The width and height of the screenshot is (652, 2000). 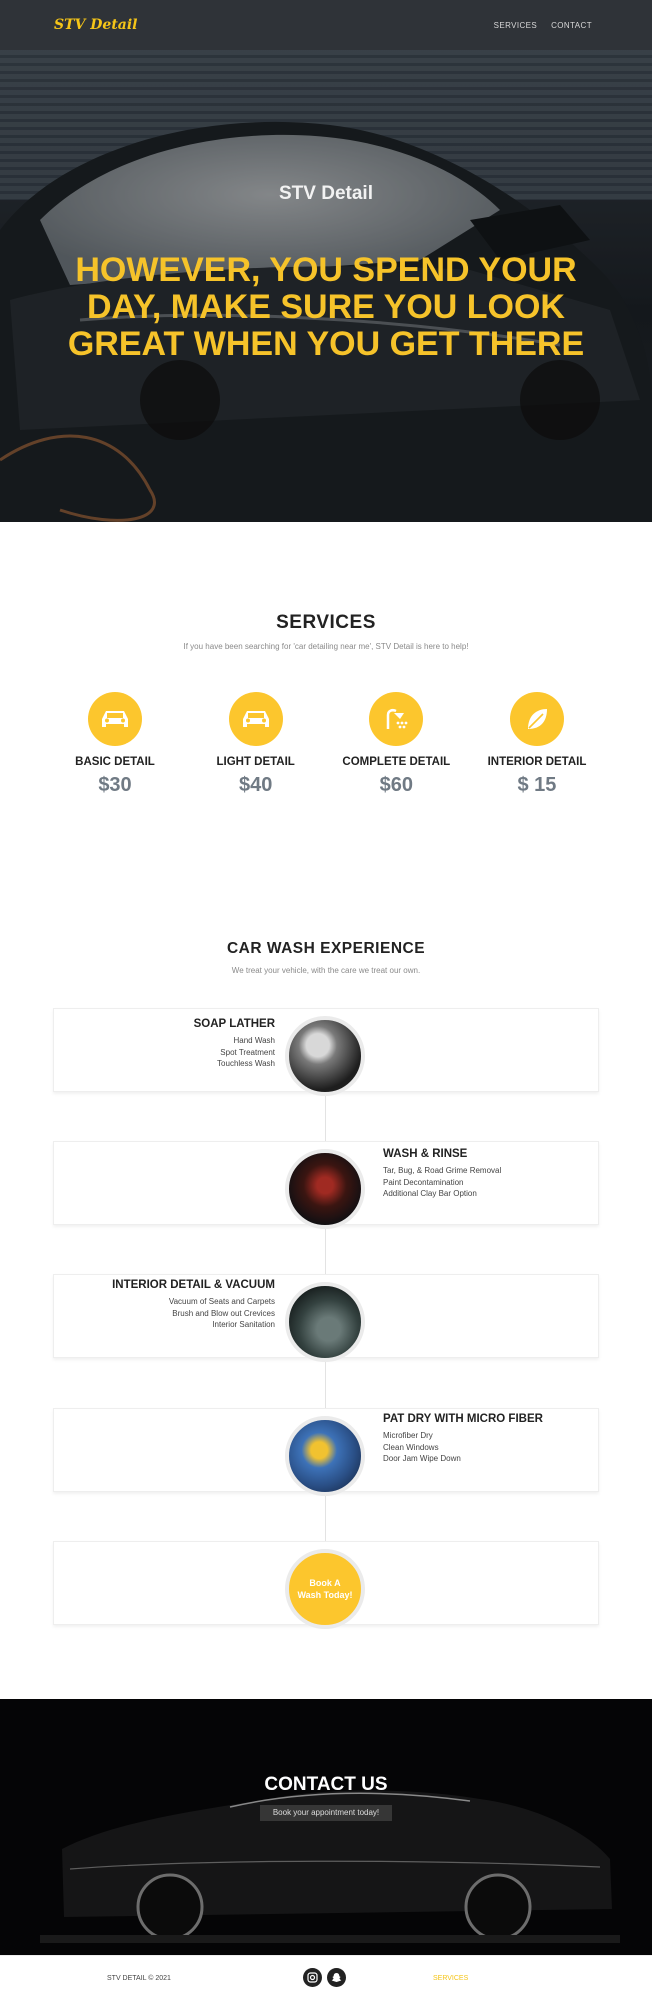 What do you see at coordinates (408, 1435) in the screenshot?
I see `step-line: Microfiber Dry` at bounding box center [408, 1435].